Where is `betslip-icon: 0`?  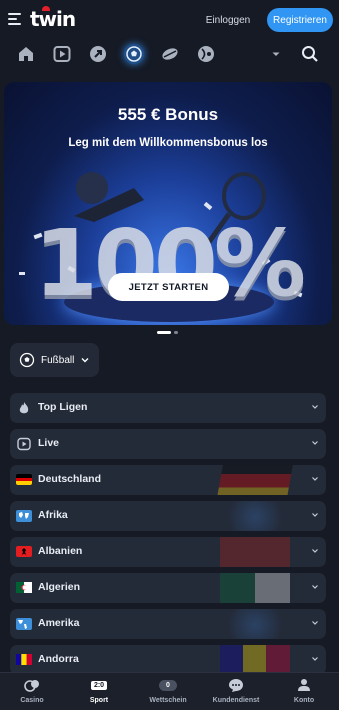
betslip-icon: 0 is located at coordinates (168, 685).